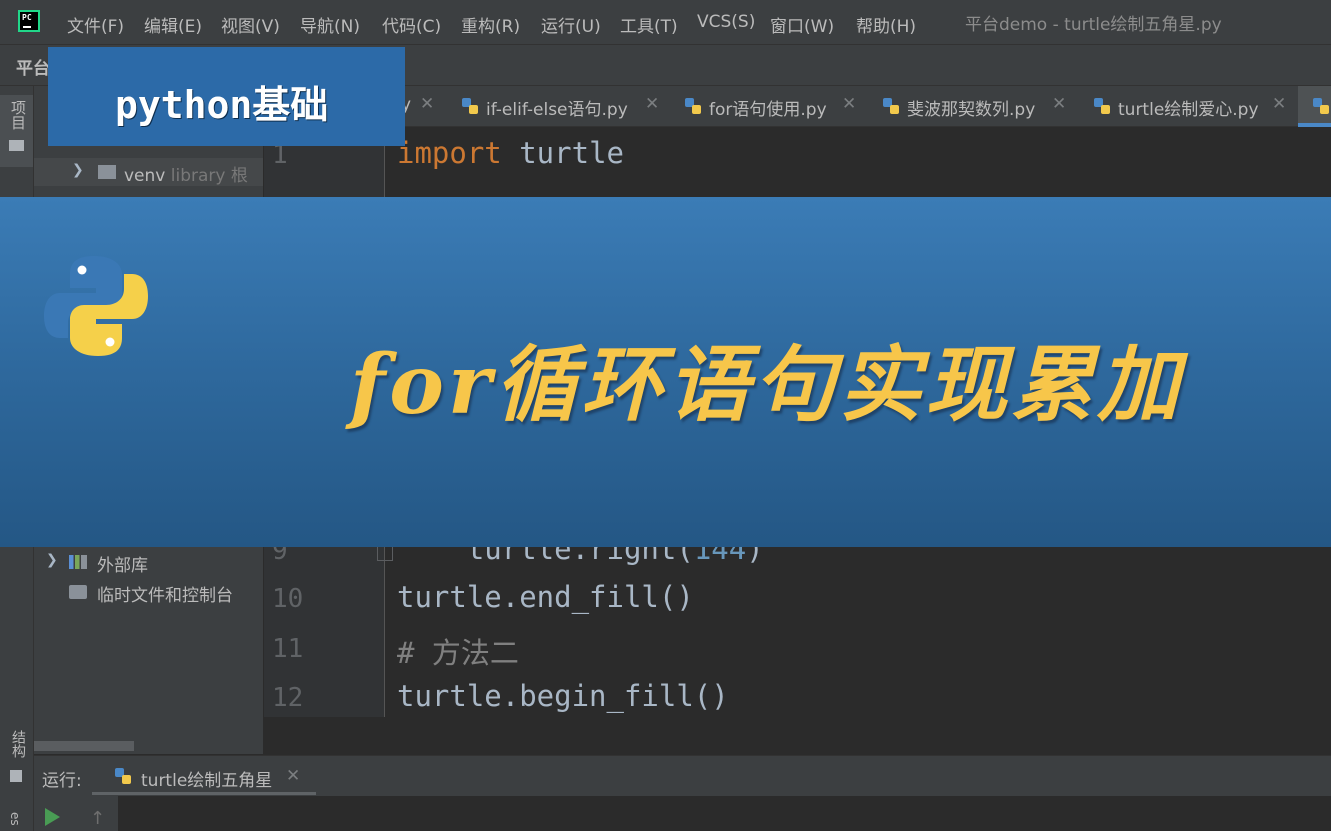 The image size is (1331, 831). I want to click on tree-item-hint: library 根, so click(209, 176).